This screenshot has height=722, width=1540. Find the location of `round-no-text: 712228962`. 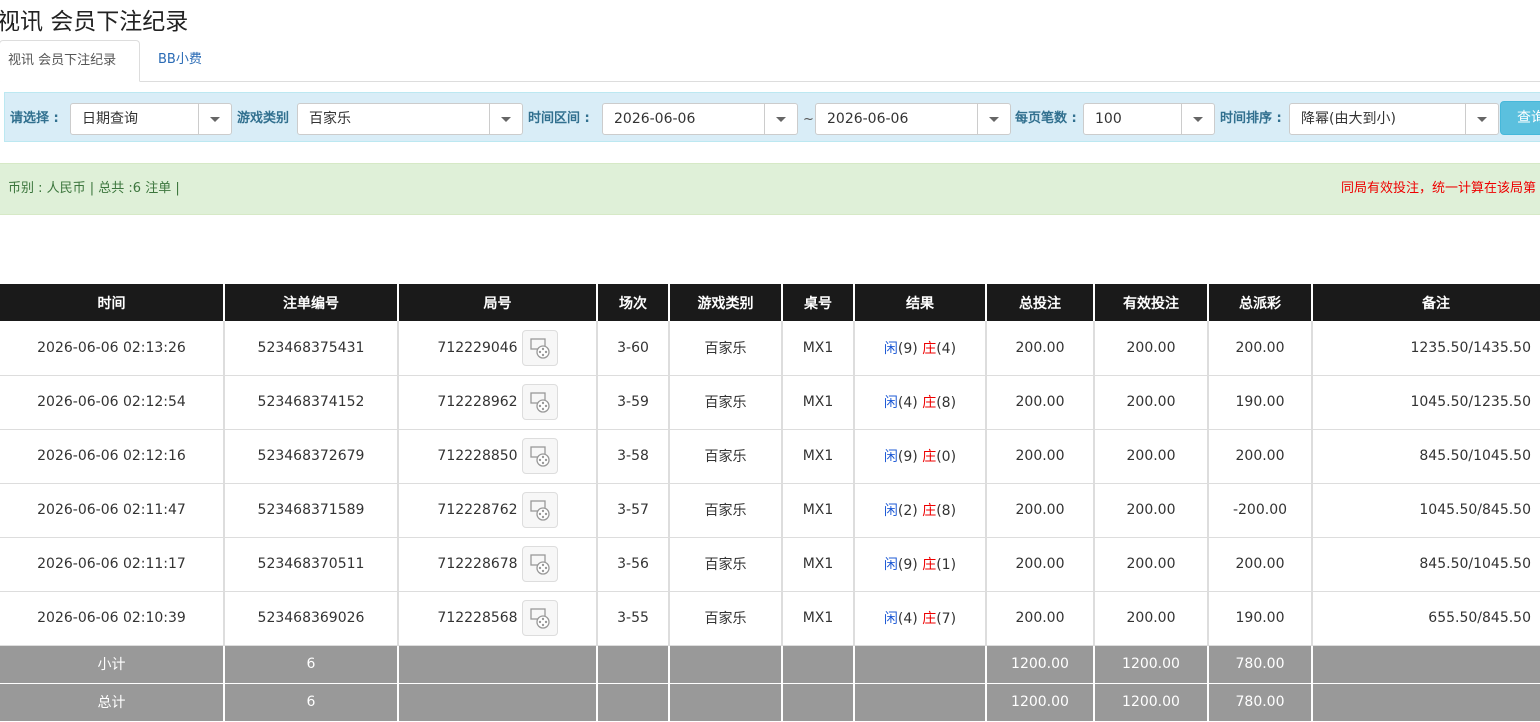

round-no-text: 712228962 is located at coordinates (477, 402).